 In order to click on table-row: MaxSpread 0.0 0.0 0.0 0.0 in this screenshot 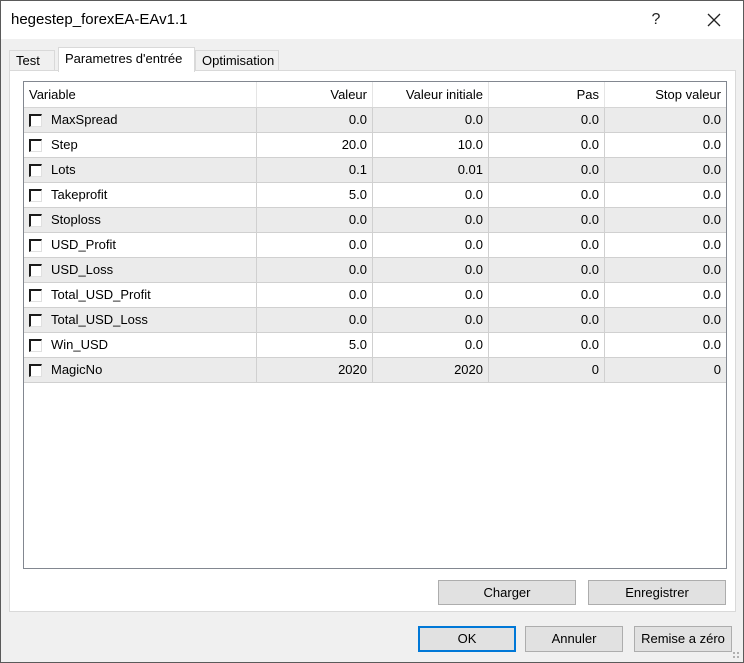, I will do `click(375, 120)`.